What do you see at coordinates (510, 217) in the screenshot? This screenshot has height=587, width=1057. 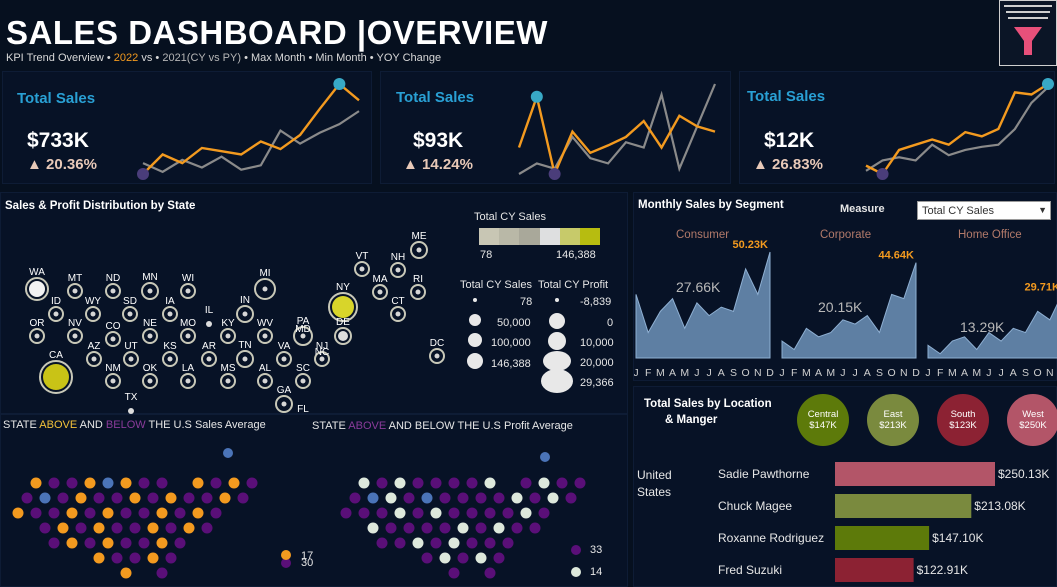 I see `color-legend-title: Total CY Sales` at bounding box center [510, 217].